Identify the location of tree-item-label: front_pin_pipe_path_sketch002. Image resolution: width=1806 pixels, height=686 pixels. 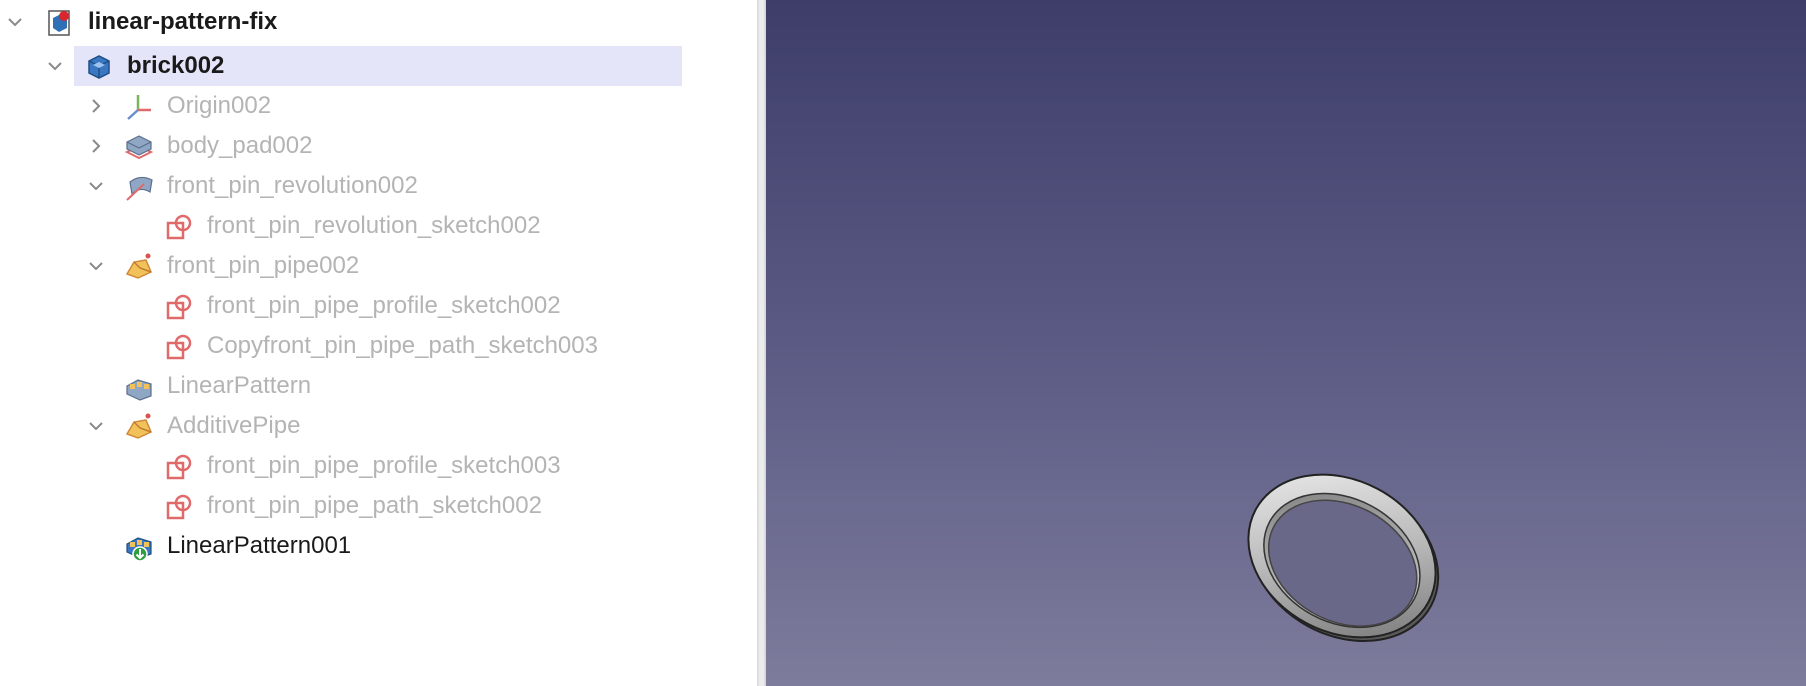
(374, 505).